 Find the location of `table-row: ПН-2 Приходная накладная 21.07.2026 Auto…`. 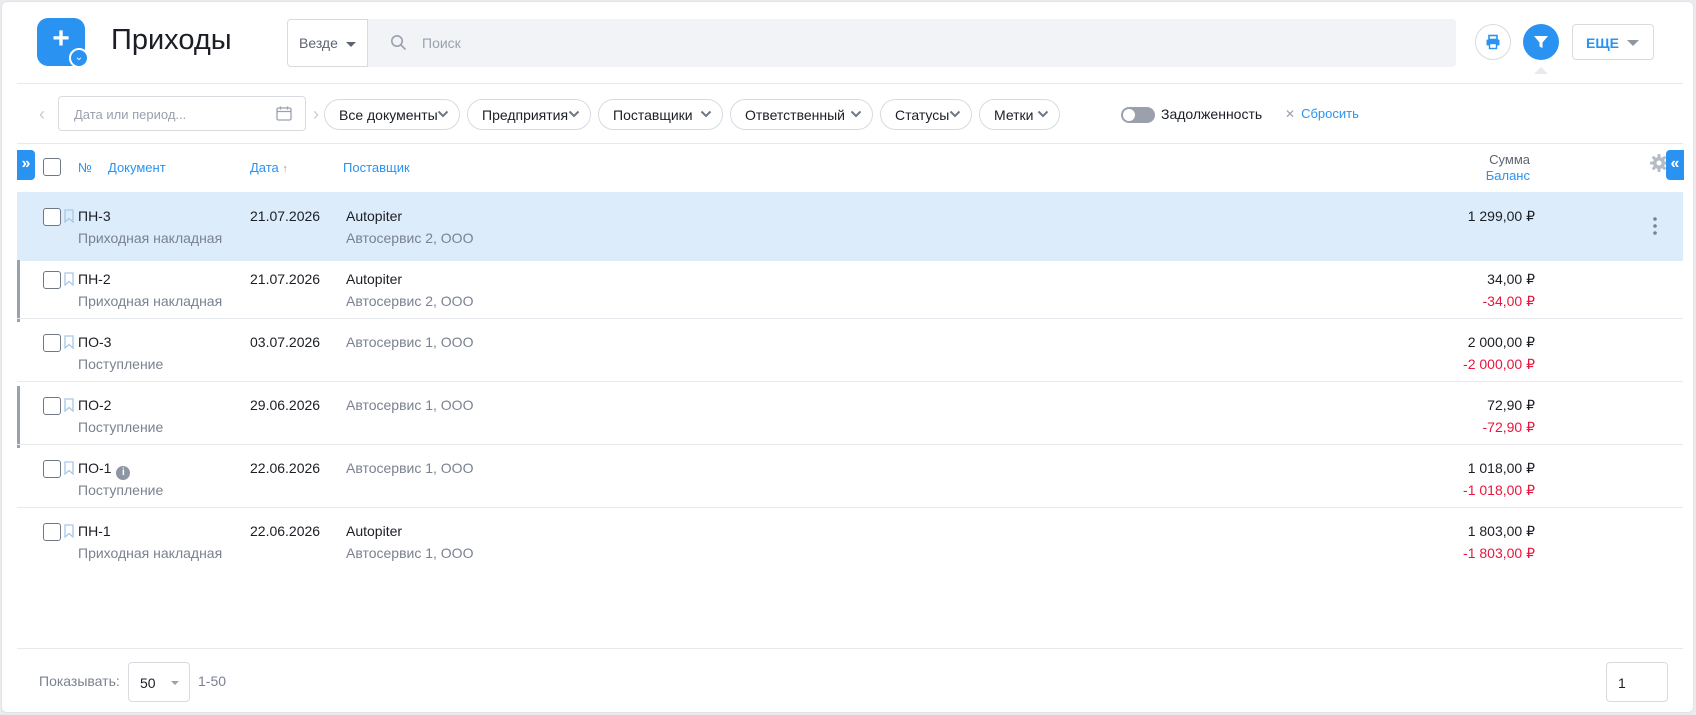

table-row: ПН-2 Приходная накладная 21.07.2026 Auto… is located at coordinates (850, 289).